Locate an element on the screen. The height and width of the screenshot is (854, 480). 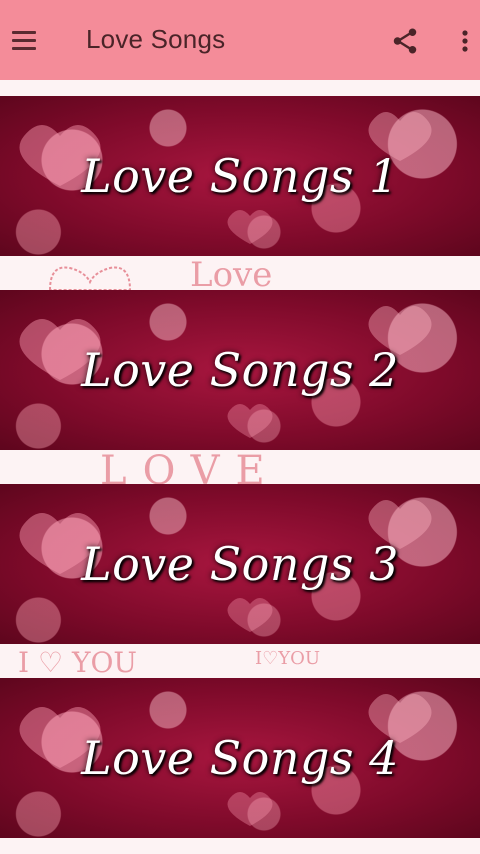
doodle-love-text: Love is located at coordinates (231, 275).